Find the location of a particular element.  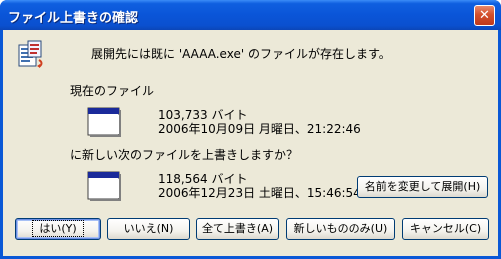

window-title: ファイル上書きの確認 is located at coordinates (73, 18).